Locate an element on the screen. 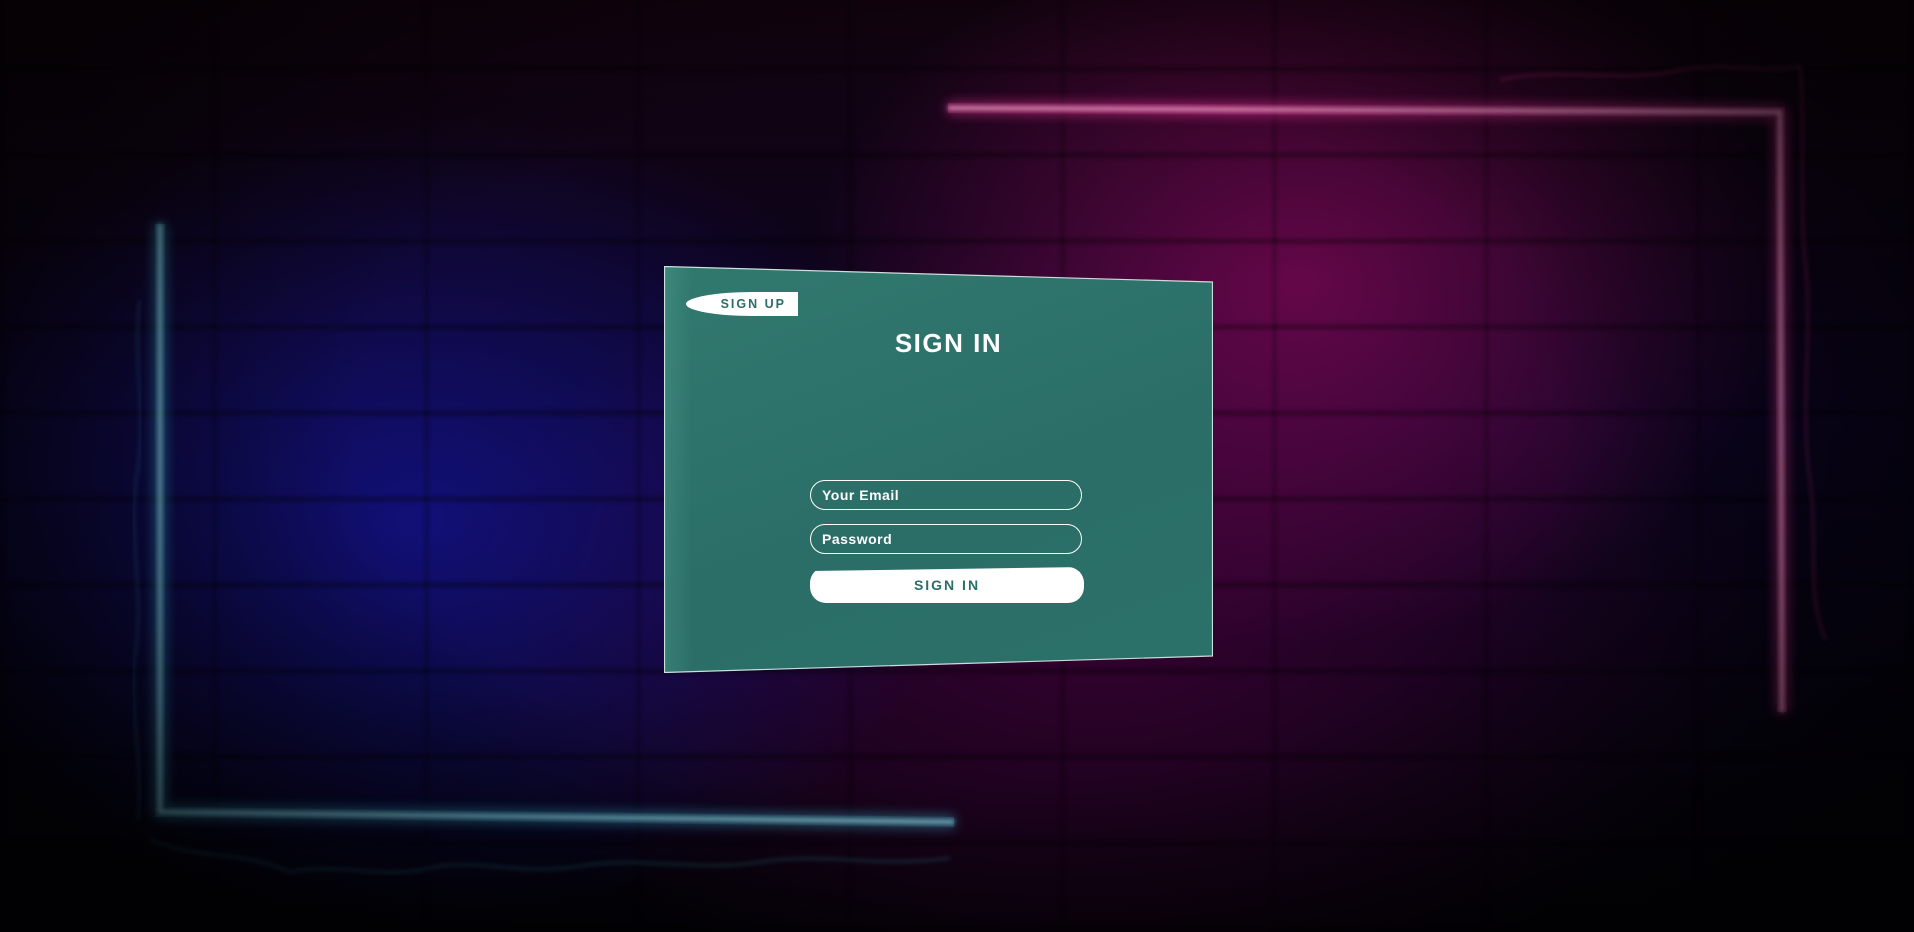  password-field is located at coordinates (946, 539).